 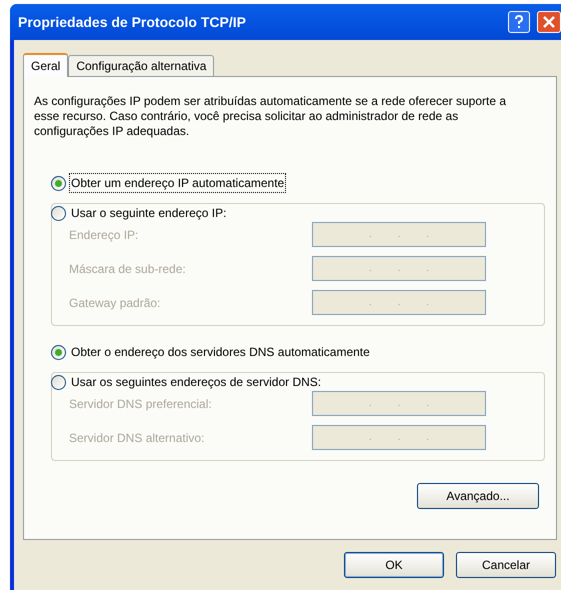 What do you see at coordinates (132, 22) in the screenshot?
I see `window-title: Propriedades de Protocolo TCP/IP` at bounding box center [132, 22].